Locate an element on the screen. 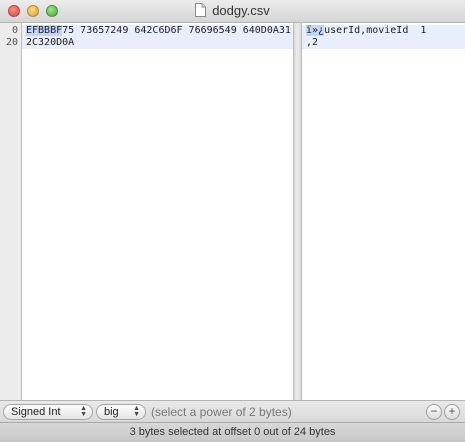  endianness-select: big ▲ ▼ is located at coordinates (121, 412).